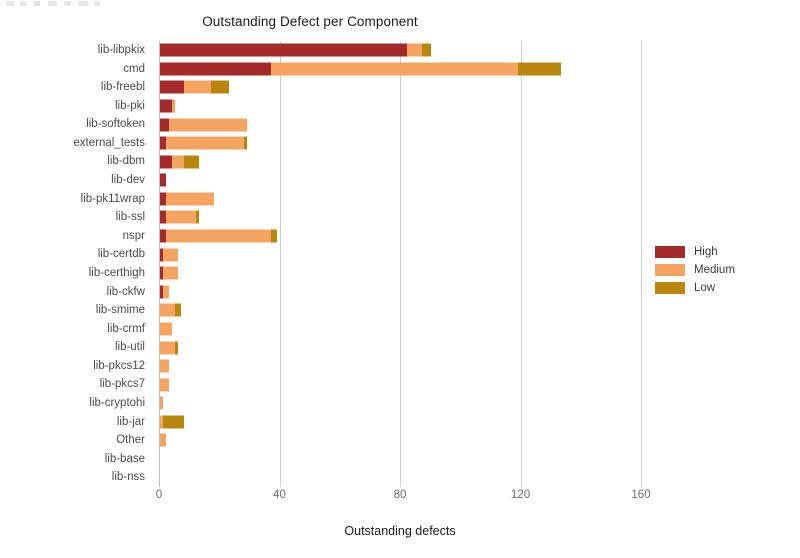 This screenshot has height=558, width=800. I want to click on legend-item-high: High, so click(715, 252).